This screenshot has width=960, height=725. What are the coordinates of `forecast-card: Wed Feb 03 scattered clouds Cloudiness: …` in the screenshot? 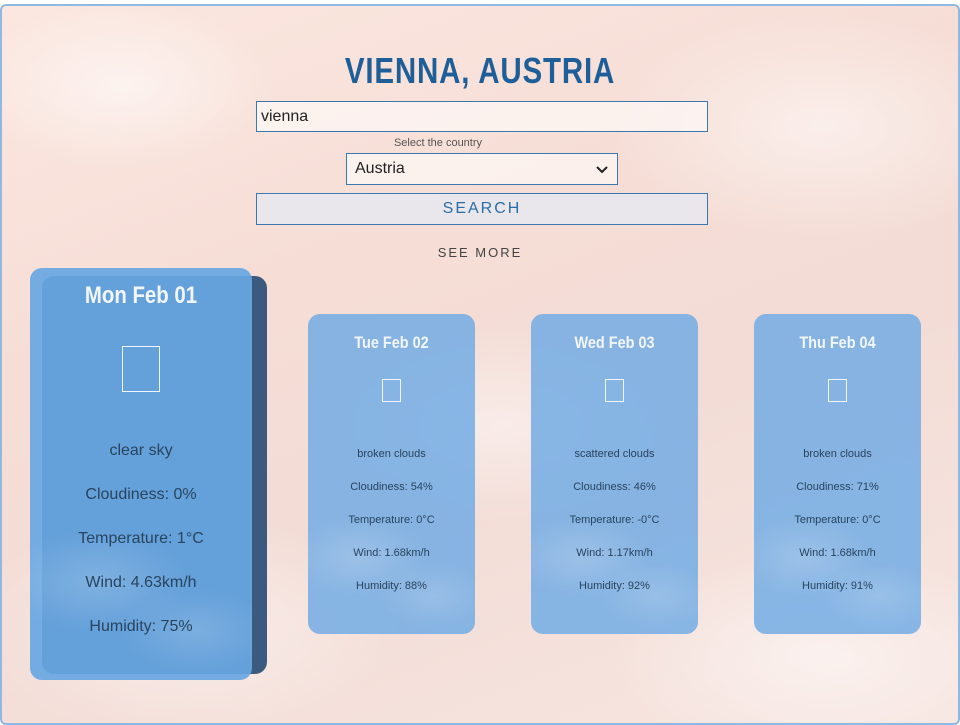 It's located at (614, 474).